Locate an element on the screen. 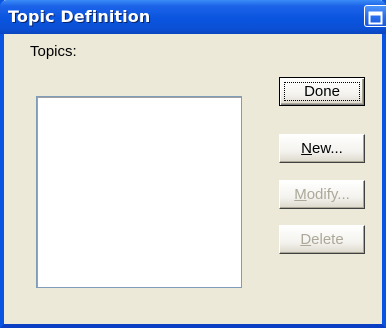 Image resolution: width=386 pixels, height=328 pixels. delete-button-label: Delete is located at coordinates (322, 239).